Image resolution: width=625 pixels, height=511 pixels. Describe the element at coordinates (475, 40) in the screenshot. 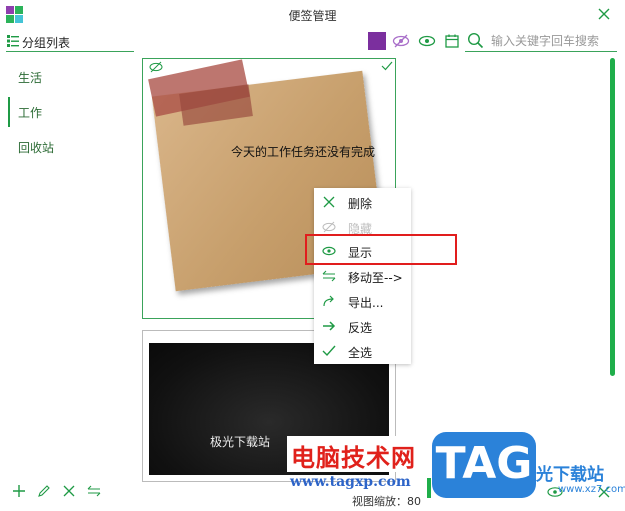

I see `search-icon` at that location.